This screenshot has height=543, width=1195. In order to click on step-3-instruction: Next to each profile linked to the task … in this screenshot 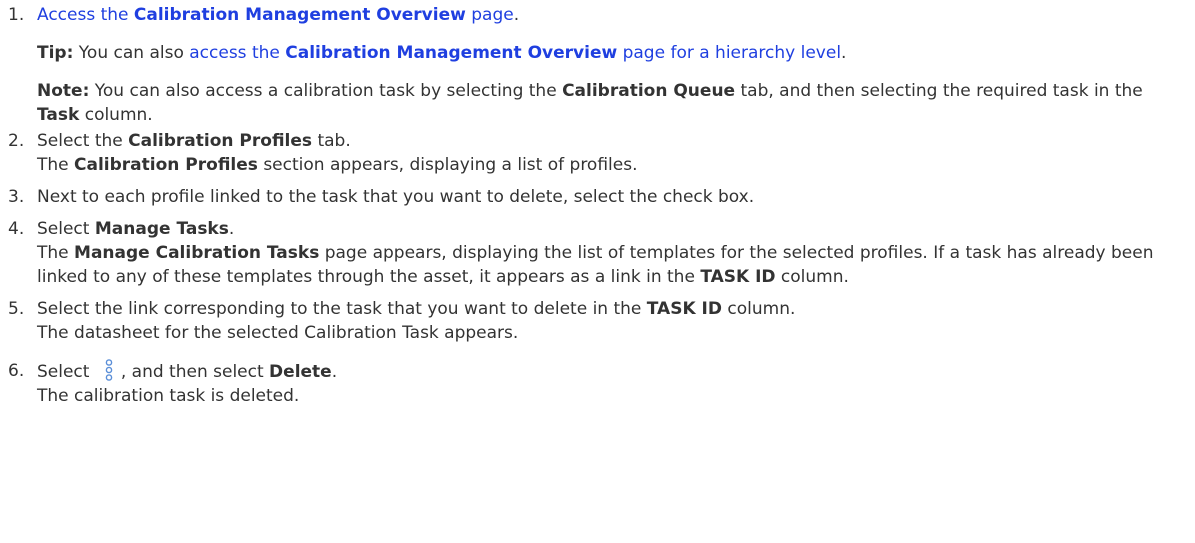, I will do `click(396, 197)`.